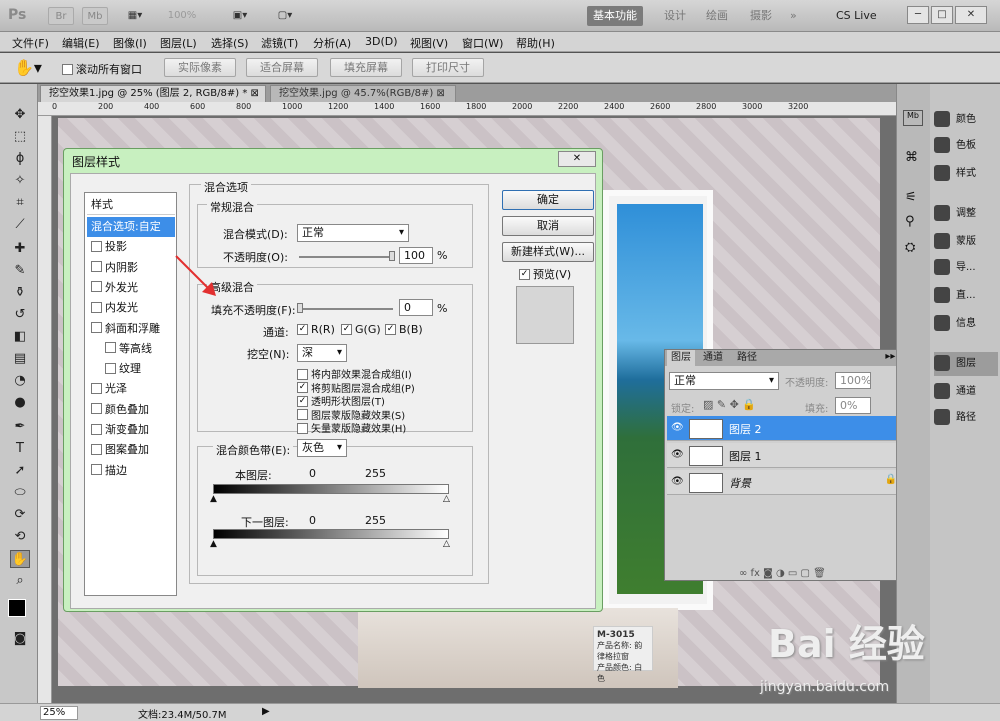 The image size is (1000, 721). What do you see at coordinates (713, 358) in the screenshot?
I see `tab-channels: 通道` at bounding box center [713, 358].